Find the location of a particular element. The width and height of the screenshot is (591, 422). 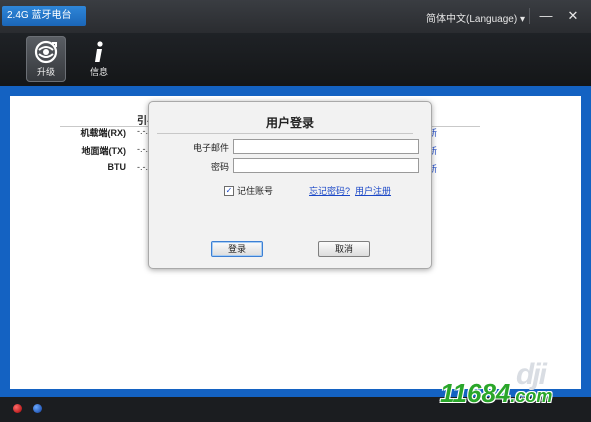

titlebar-divider is located at coordinates (529, 16).